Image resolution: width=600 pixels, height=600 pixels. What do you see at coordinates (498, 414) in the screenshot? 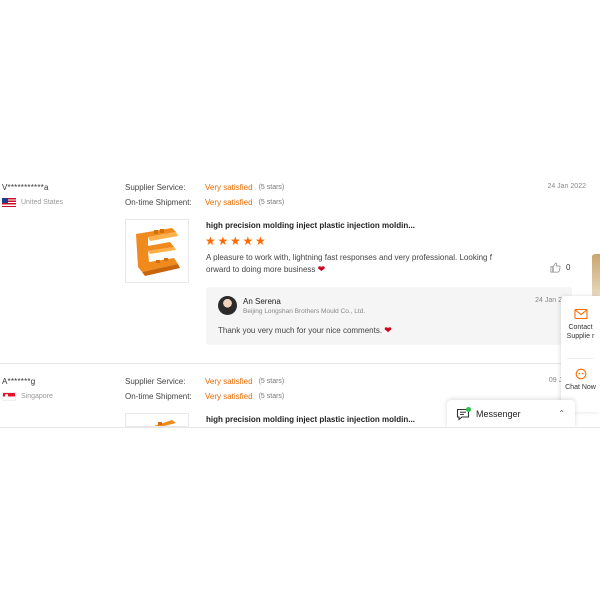
I see `messenger-label: Messenger` at bounding box center [498, 414].